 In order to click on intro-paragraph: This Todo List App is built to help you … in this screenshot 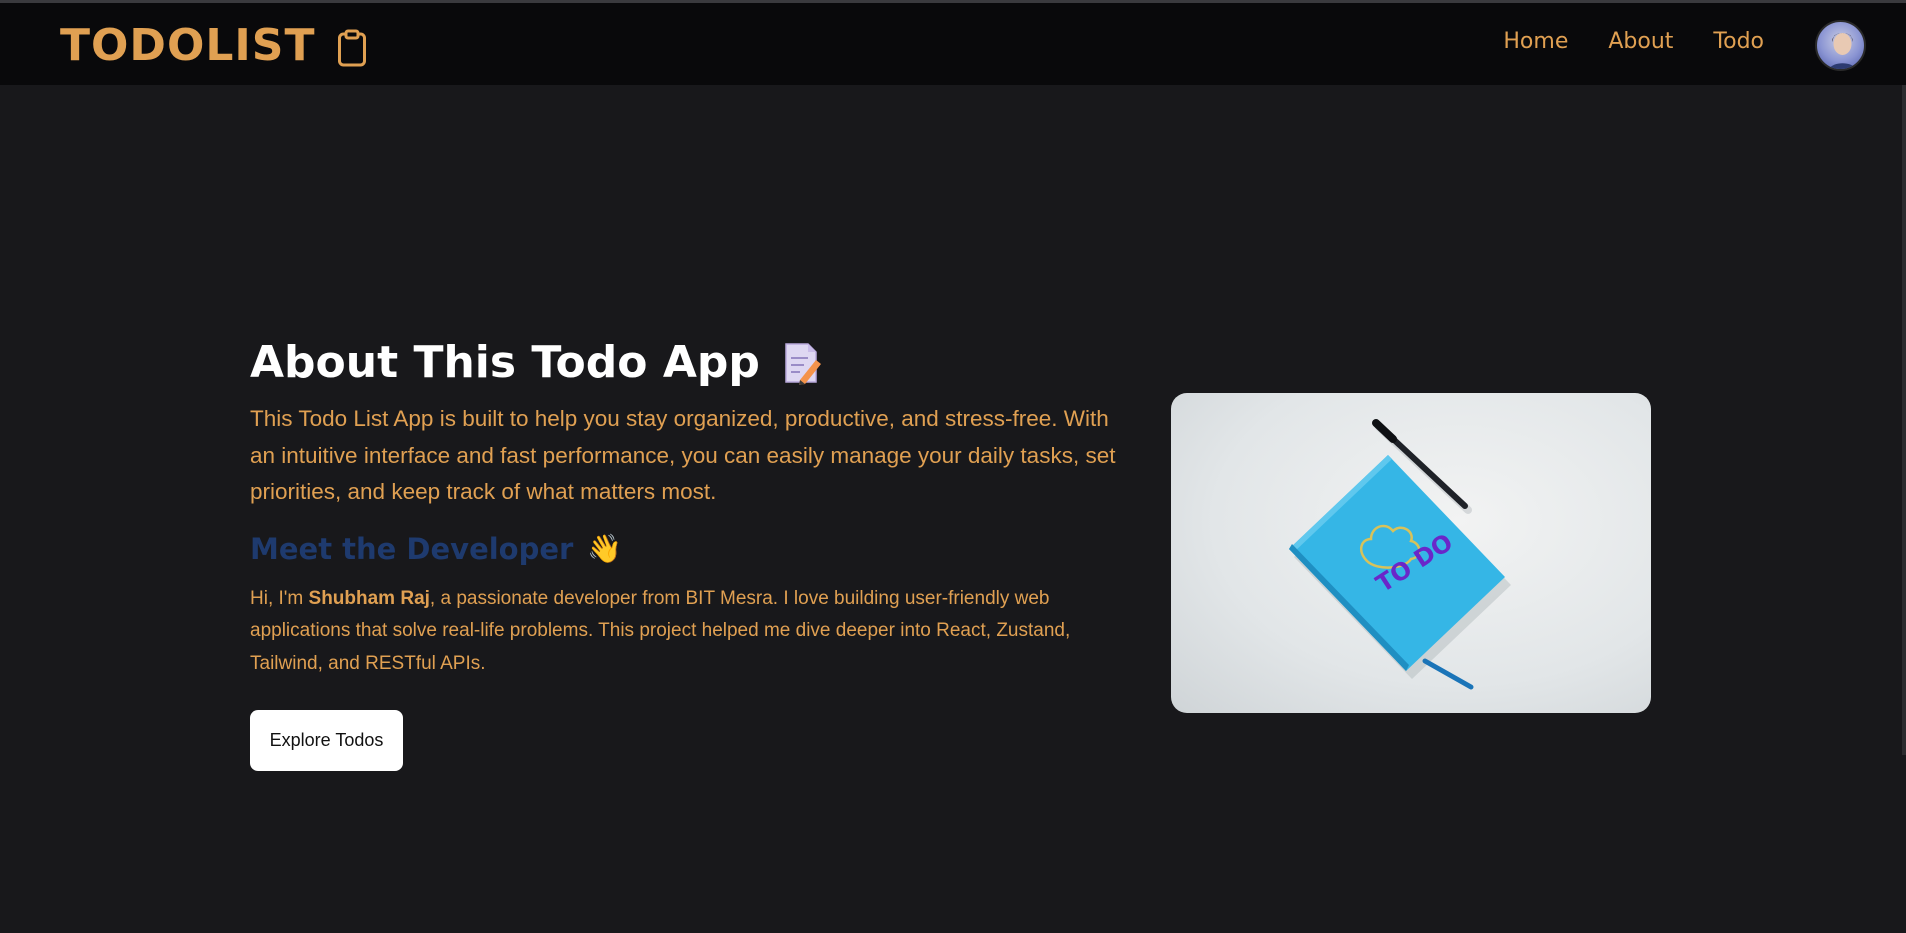, I will do `click(683, 455)`.